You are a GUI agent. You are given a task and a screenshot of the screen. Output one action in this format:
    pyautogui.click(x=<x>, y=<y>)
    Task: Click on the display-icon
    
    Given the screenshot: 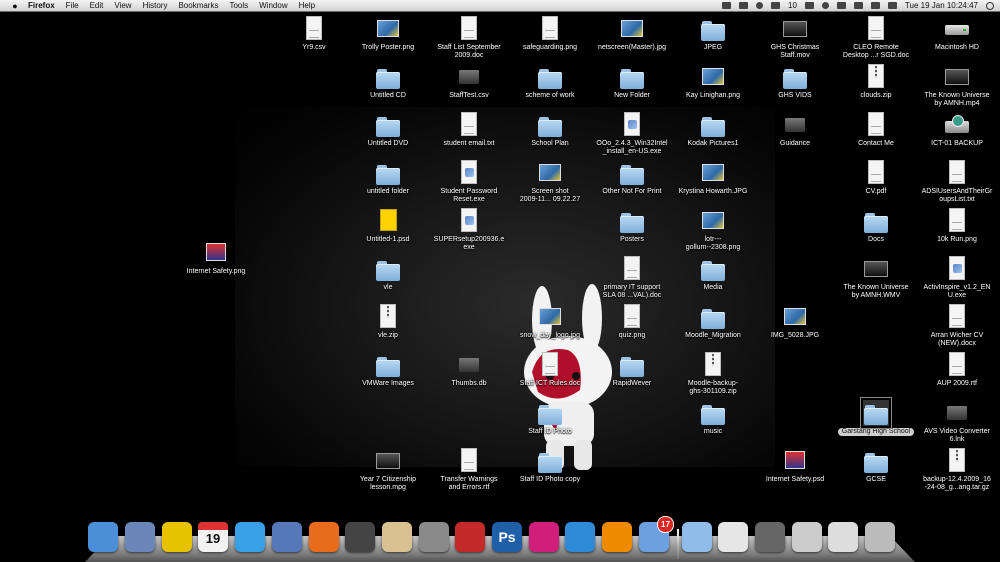 What is the action you would take?
    pyautogui.click(x=809, y=5)
    